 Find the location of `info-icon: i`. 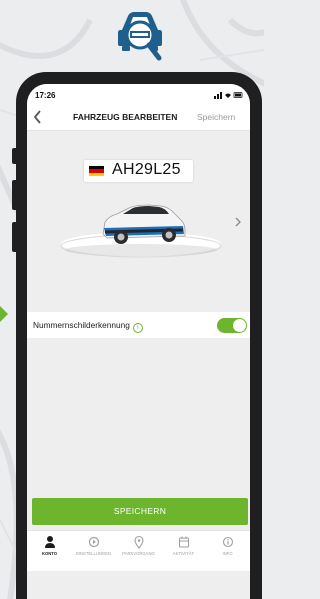

info-icon: i is located at coordinates (137, 328).